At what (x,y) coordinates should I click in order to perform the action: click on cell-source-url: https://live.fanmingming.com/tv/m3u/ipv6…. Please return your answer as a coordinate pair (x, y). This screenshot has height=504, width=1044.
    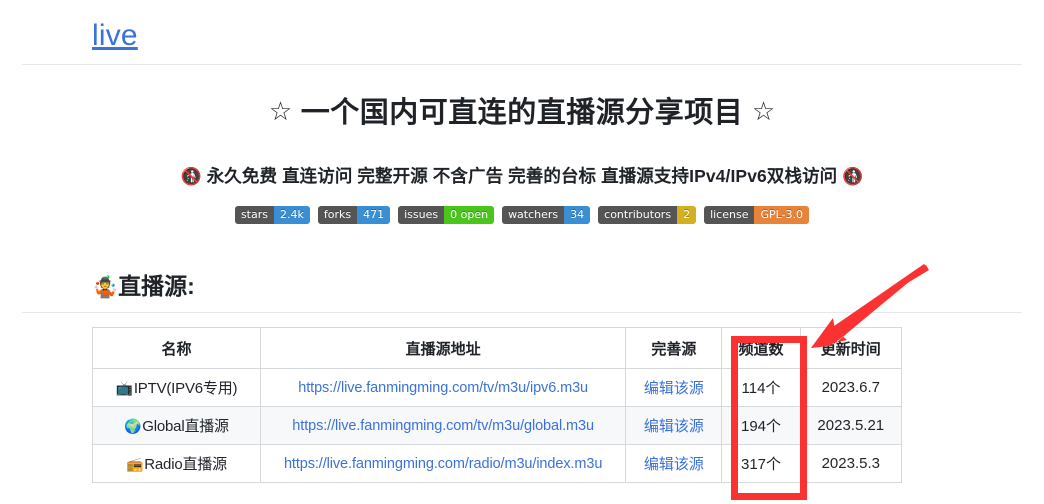
    Looking at the image, I should click on (443, 387).